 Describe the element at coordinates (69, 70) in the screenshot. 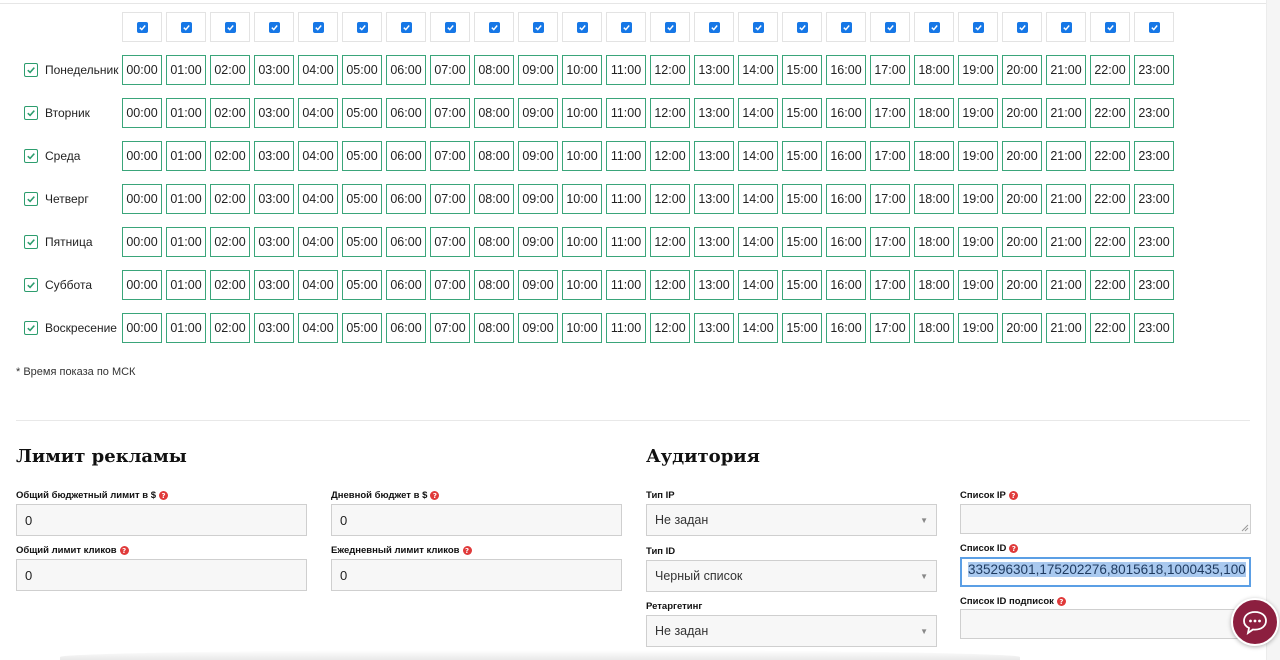

I see `day-label: Понедельник` at that location.